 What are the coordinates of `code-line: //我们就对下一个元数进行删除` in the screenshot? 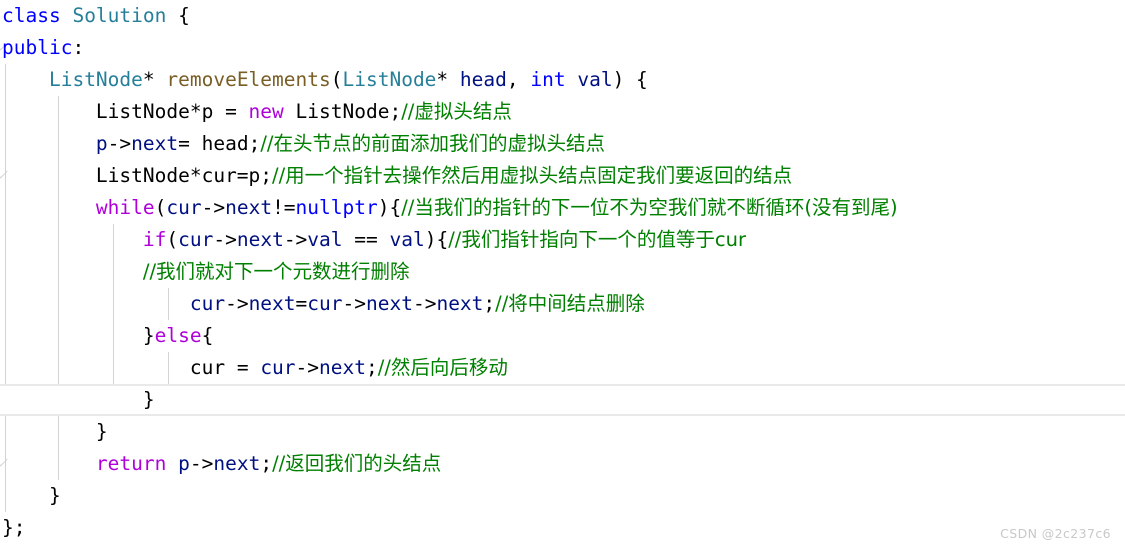 It's located at (562, 272).